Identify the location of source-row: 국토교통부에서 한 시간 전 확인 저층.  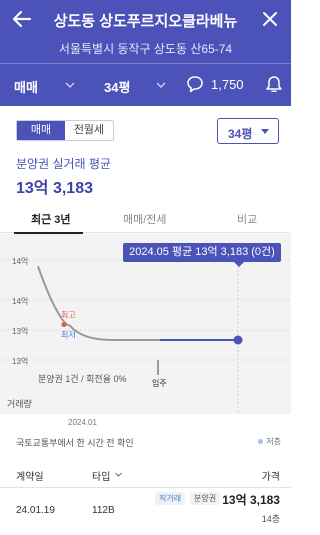
(145, 440).